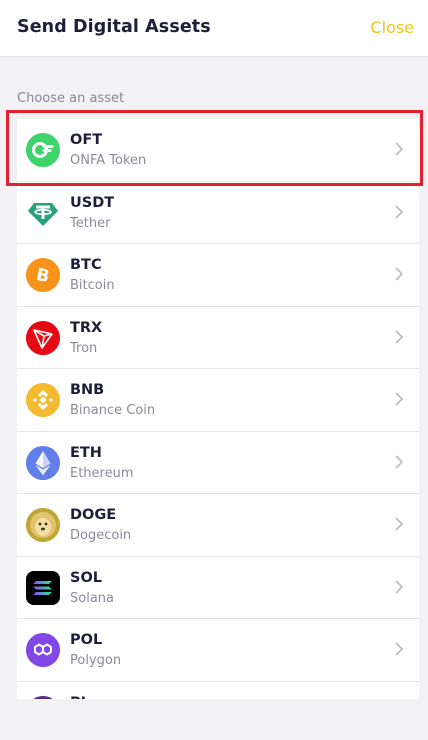 This screenshot has height=740, width=428. I want to click on tron-icon, so click(43, 337).